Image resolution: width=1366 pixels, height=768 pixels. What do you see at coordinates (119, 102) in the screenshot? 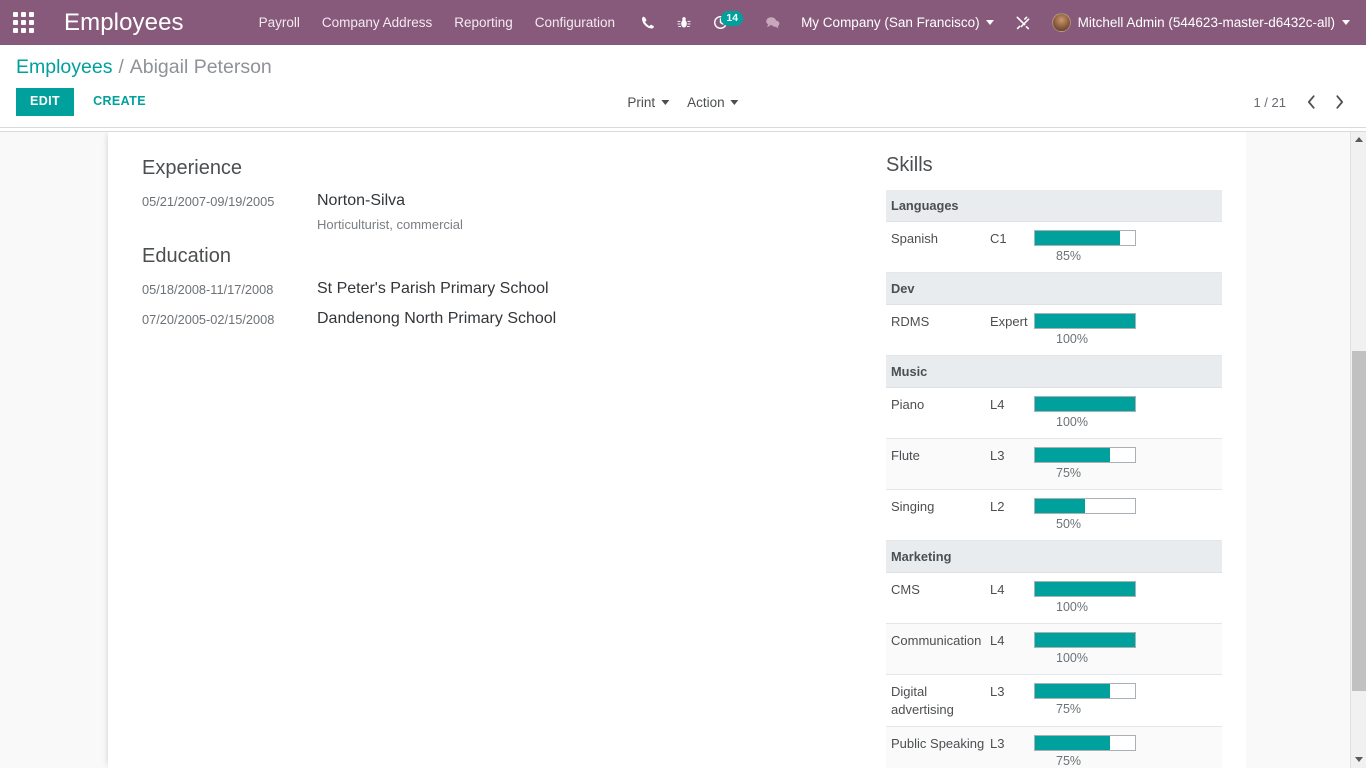
I see `create-button: CREATE` at bounding box center [119, 102].